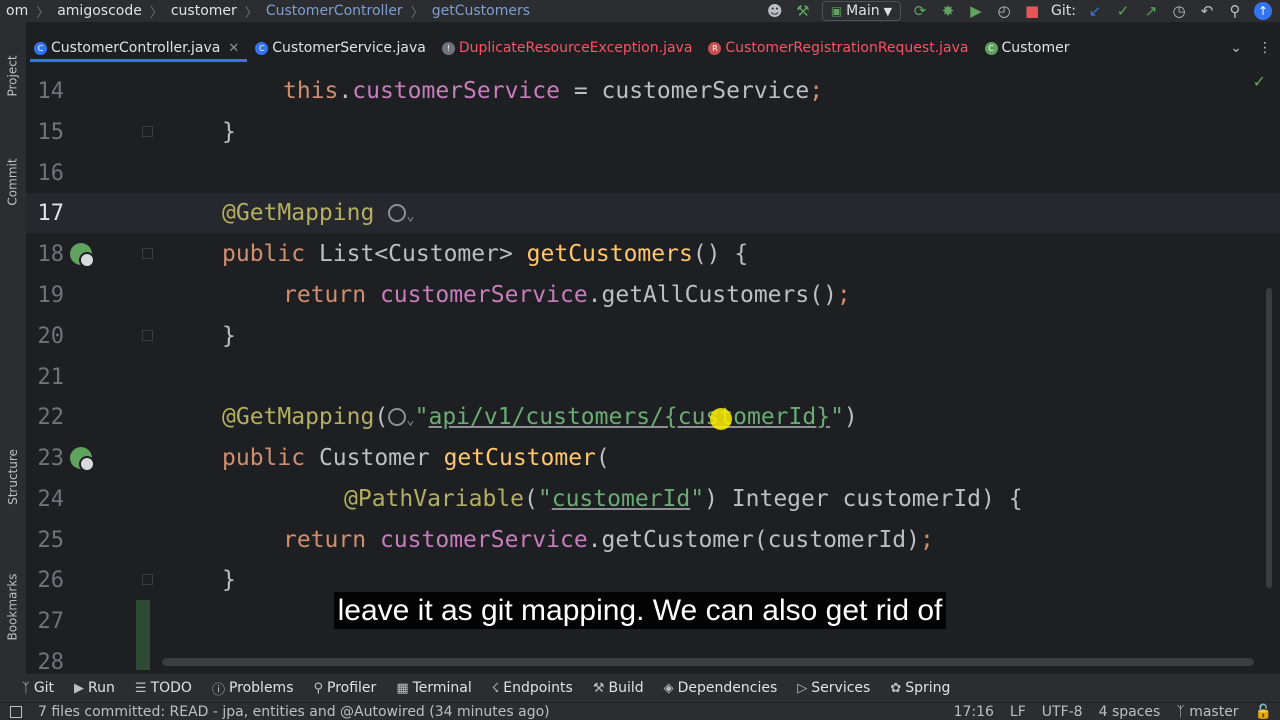 This screenshot has width=1280, height=720. I want to click on profiler-icon: ⚲, so click(318, 688).